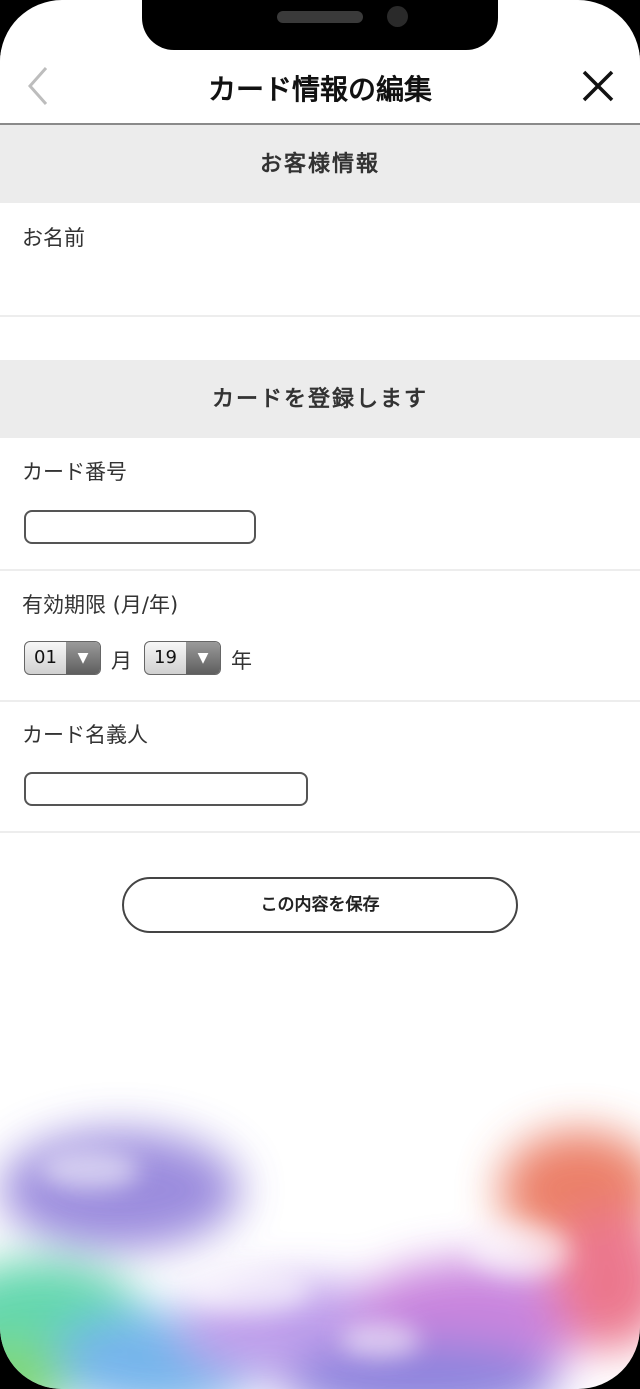 The image size is (640, 1389). I want to click on page-title: カード情報の編集, so click(319, 89).